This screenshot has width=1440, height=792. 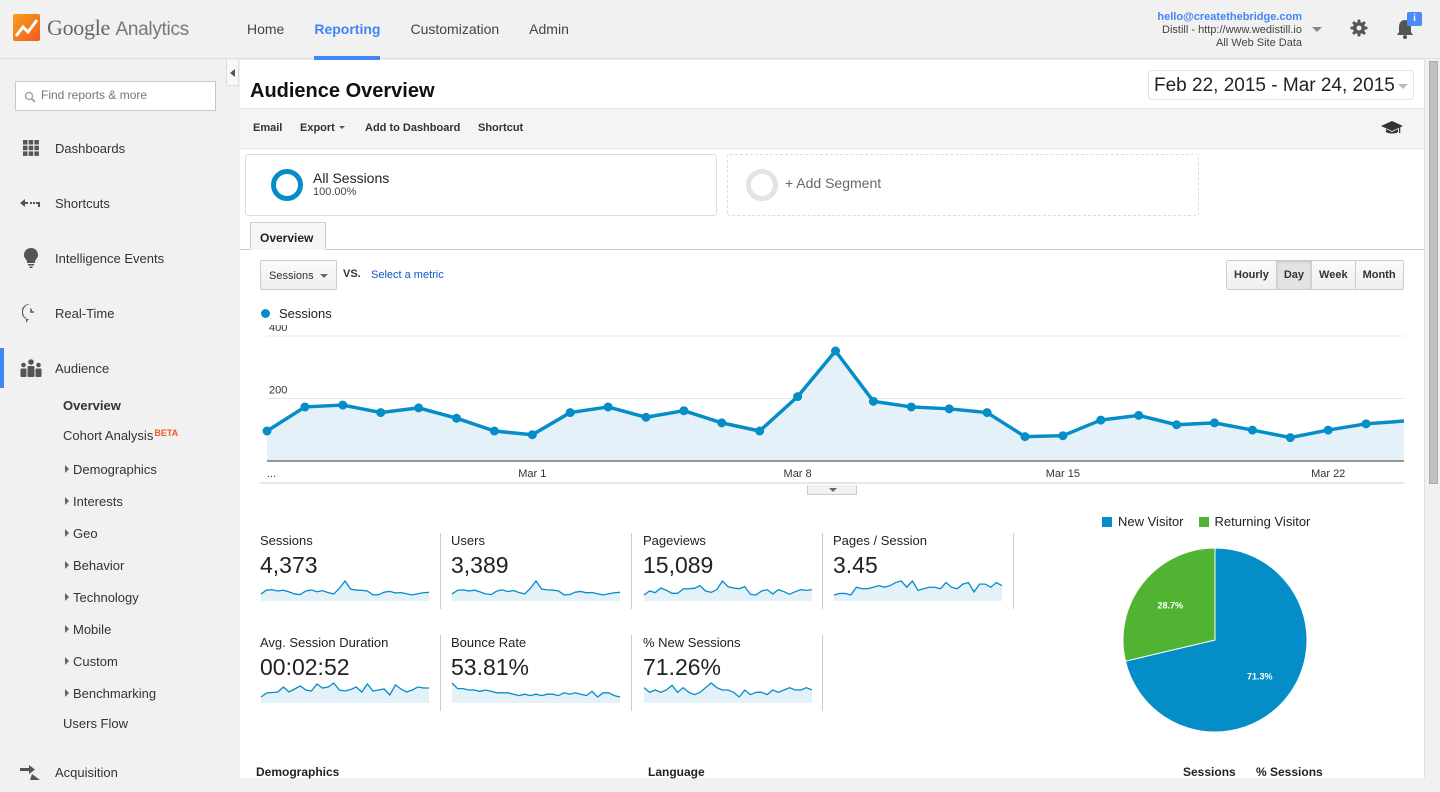 I want to click on metric-tile-pages-session: Pages / Session 3.45, so click(x=923, y=571).